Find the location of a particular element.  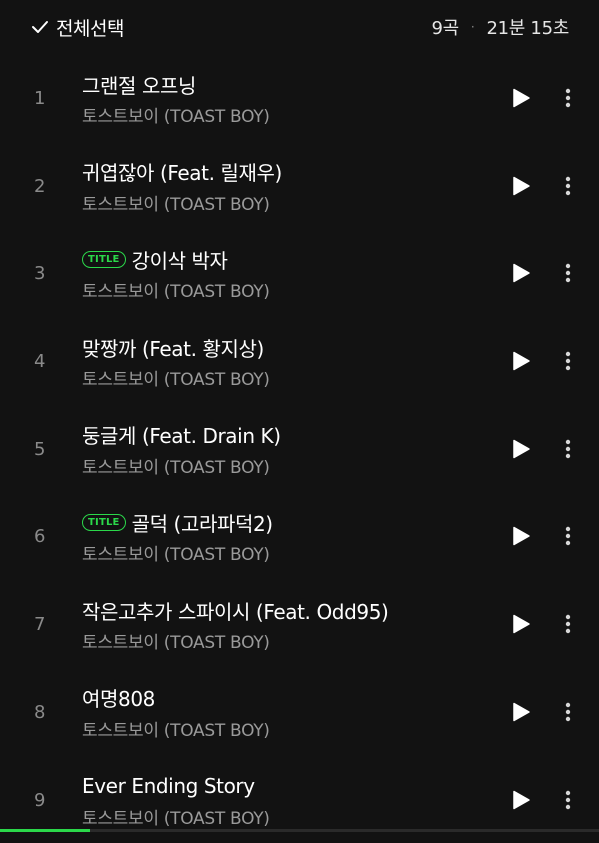

track-title: 그랜절 오프닝 is located at coordinates (139, 84).